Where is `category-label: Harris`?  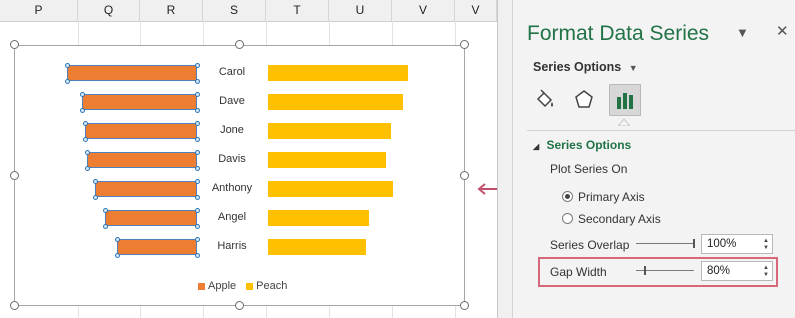 category-label: Harris is located at coordinates (232, 246).